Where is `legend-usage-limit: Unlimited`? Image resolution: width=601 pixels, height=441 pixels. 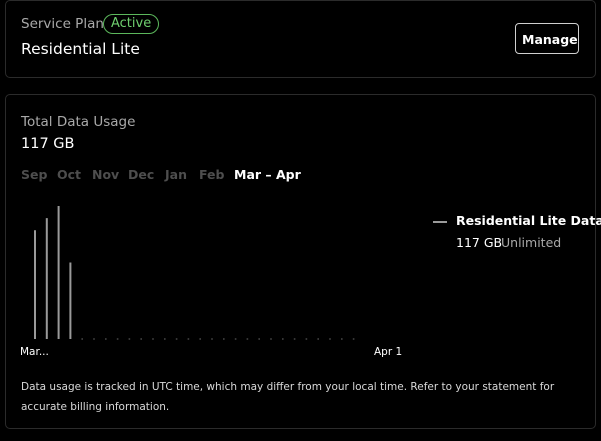 legend-usage-limit: Unlimited is located at coordinates (531, 242).